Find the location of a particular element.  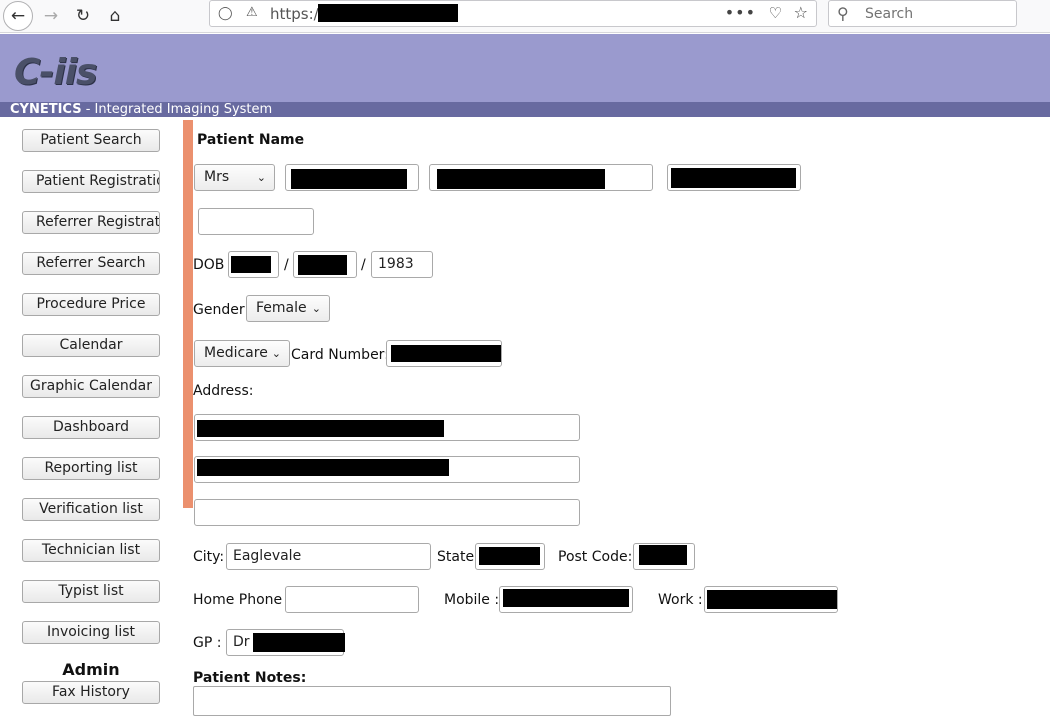

sidebar-procedure-price-button: Procedure Price is located at coordinates (91, 304).